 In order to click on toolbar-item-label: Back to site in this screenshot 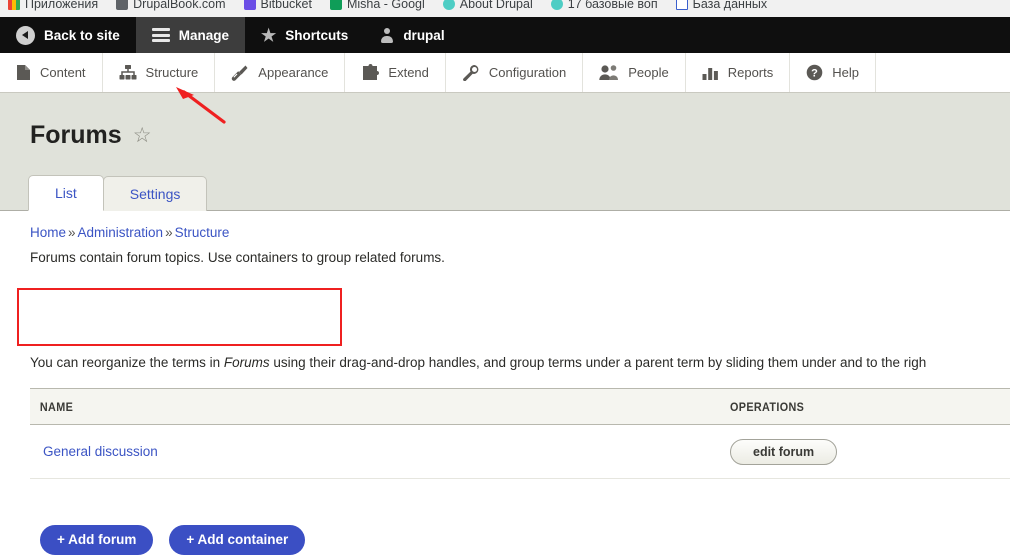, I will do `click(82, 35)`.